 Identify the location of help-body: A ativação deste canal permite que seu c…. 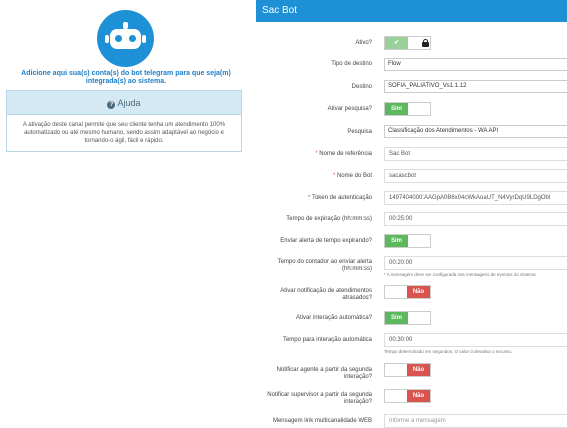
(124, 133).